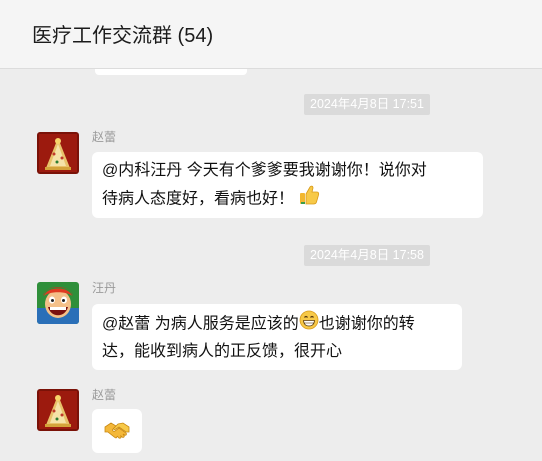  Describe the element at coordinates (277, 337) in the screenshot. I see `message-bubble: @赵蕾 为病人服务是应该的 也谢谢你的转 达，能收到病人的正反馈，很开心` at that location.